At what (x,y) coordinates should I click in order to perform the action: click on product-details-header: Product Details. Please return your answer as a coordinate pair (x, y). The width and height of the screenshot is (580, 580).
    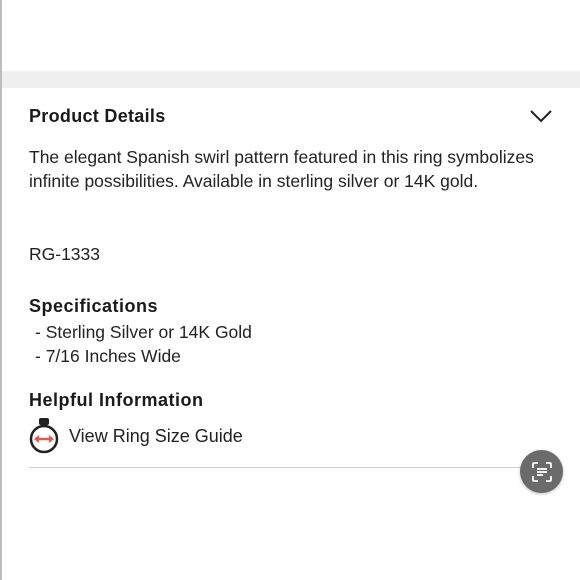
    Looking at the image, I should click on (291, 118).